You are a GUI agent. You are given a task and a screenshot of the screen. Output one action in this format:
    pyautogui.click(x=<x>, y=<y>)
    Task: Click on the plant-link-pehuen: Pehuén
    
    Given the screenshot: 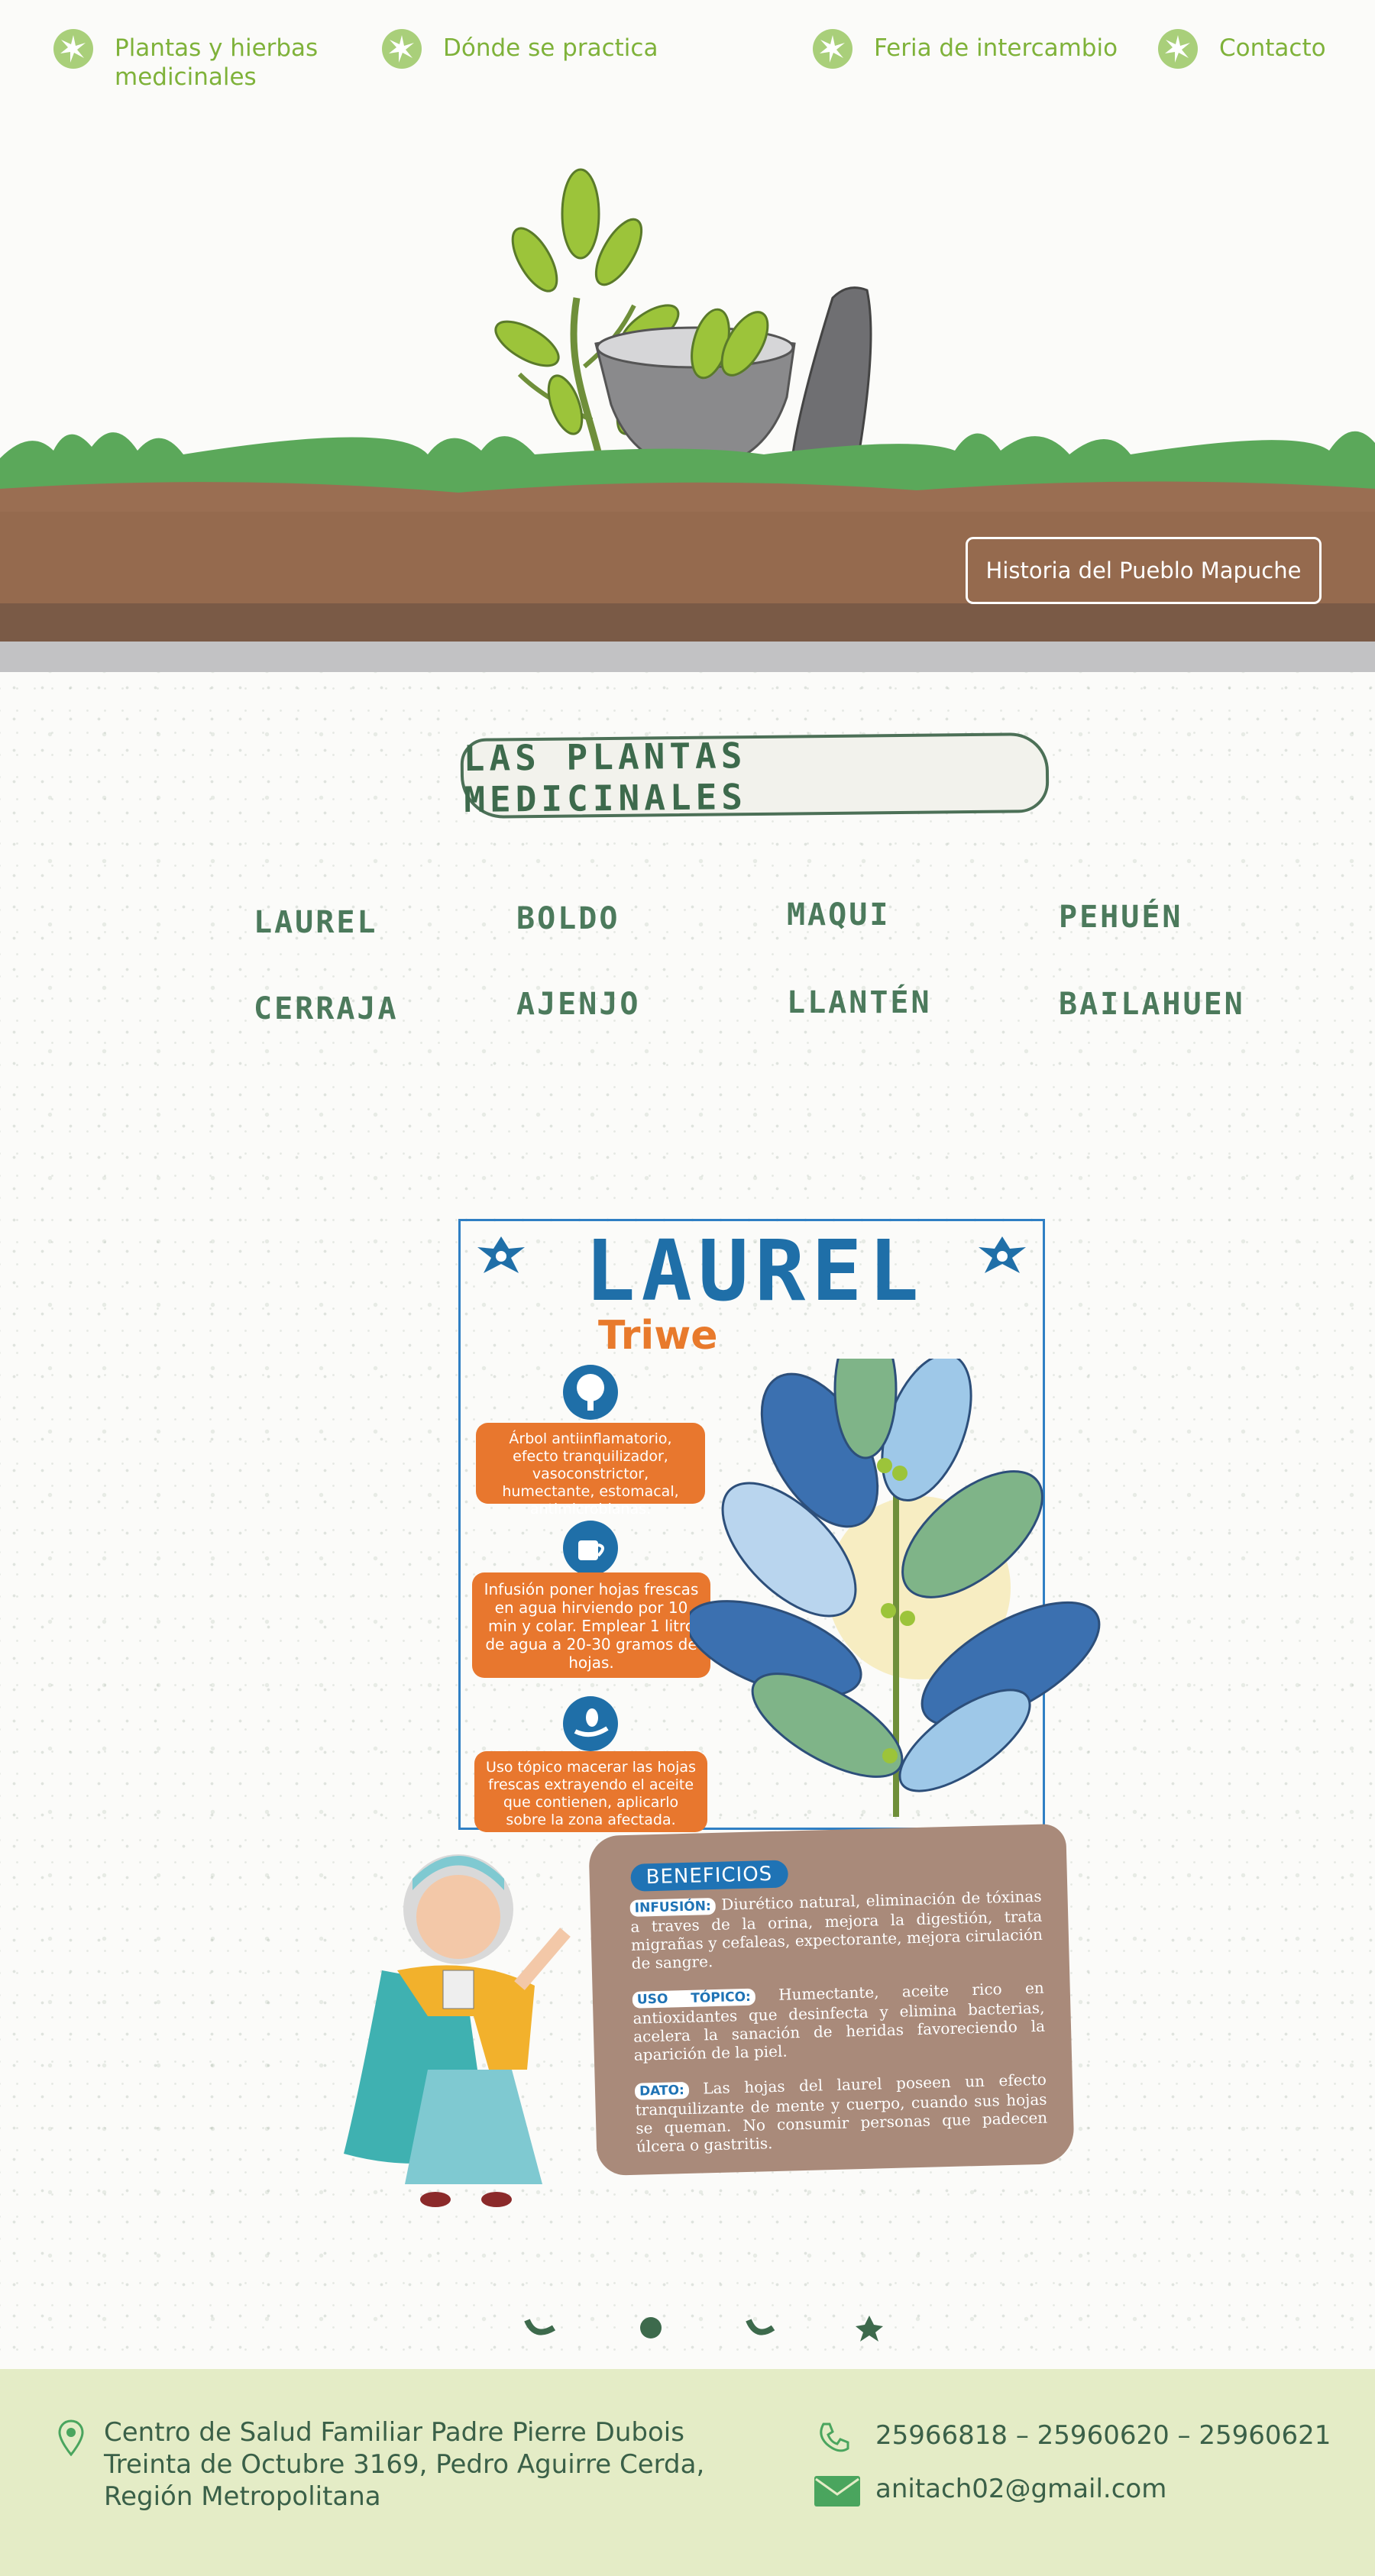 What is the action you would take?
    pyautogui.click(x=1121, y=917)
    